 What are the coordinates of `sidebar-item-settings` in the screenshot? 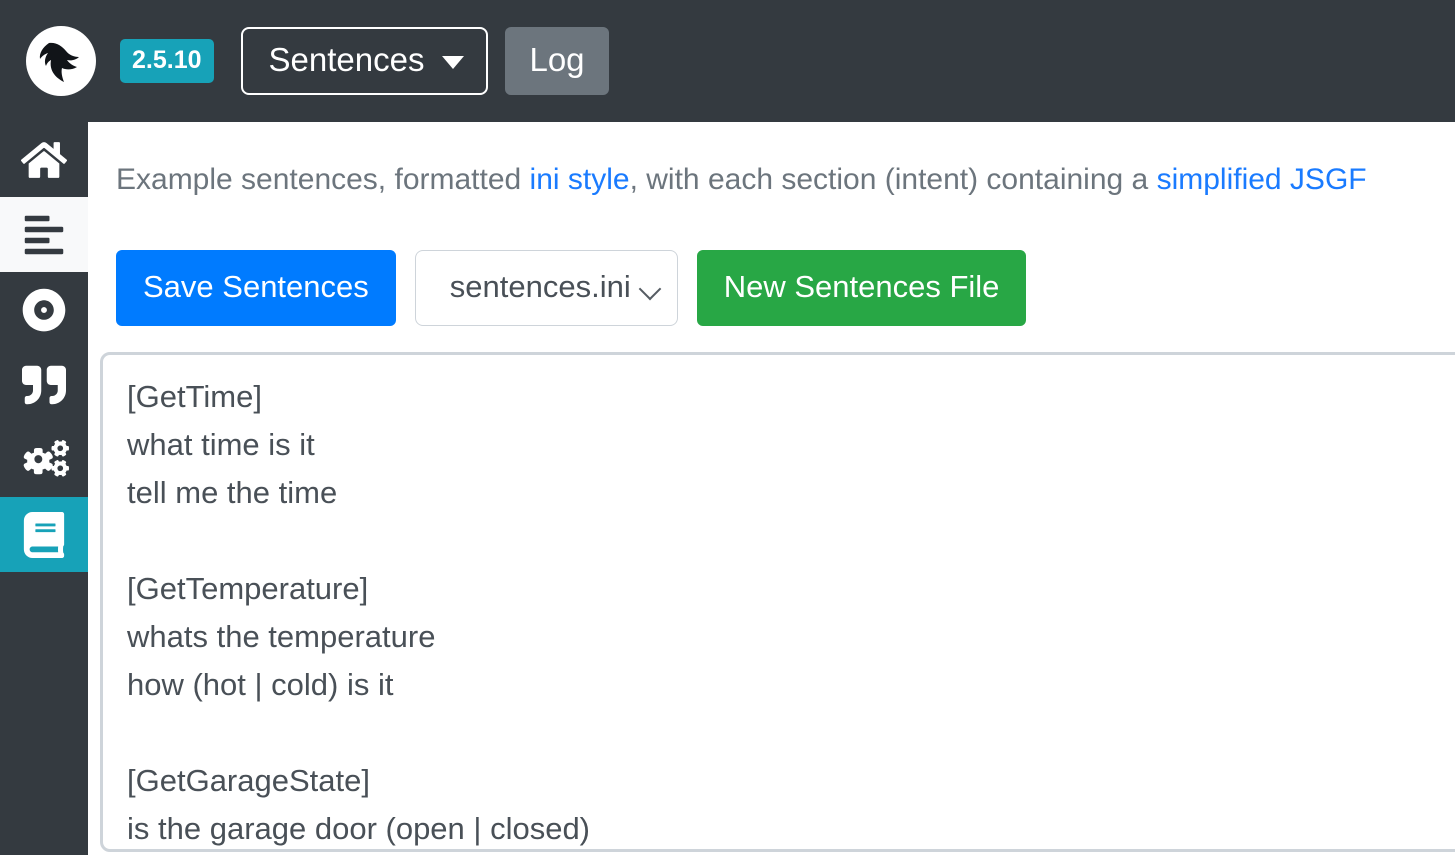 It's located at (44, 459).